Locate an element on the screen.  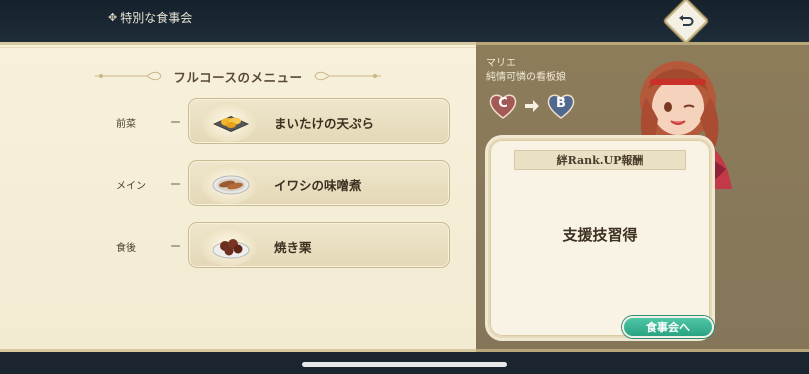
rank-to-badge: B is located at coordinates (561, 106).